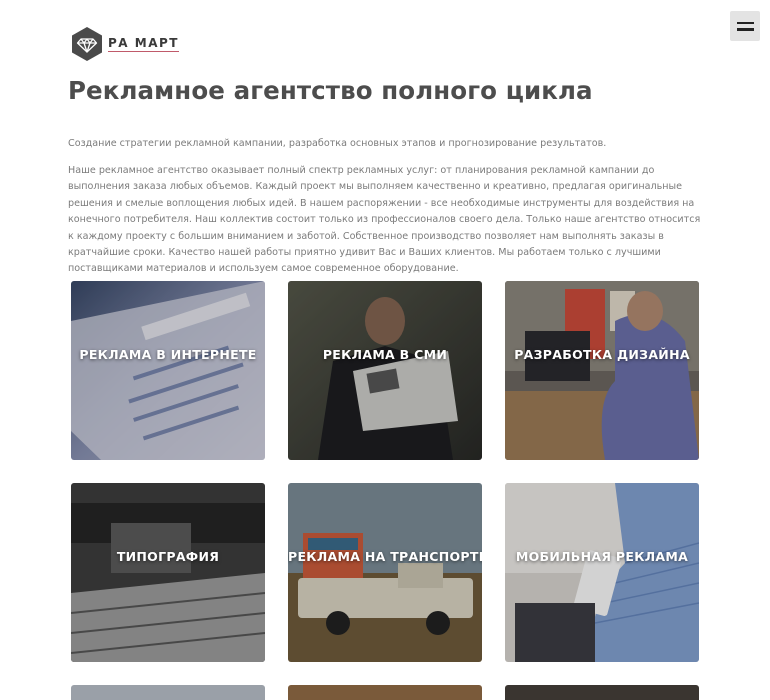  I want to click on brand-name: РА МАРТ, so click(143, 44).